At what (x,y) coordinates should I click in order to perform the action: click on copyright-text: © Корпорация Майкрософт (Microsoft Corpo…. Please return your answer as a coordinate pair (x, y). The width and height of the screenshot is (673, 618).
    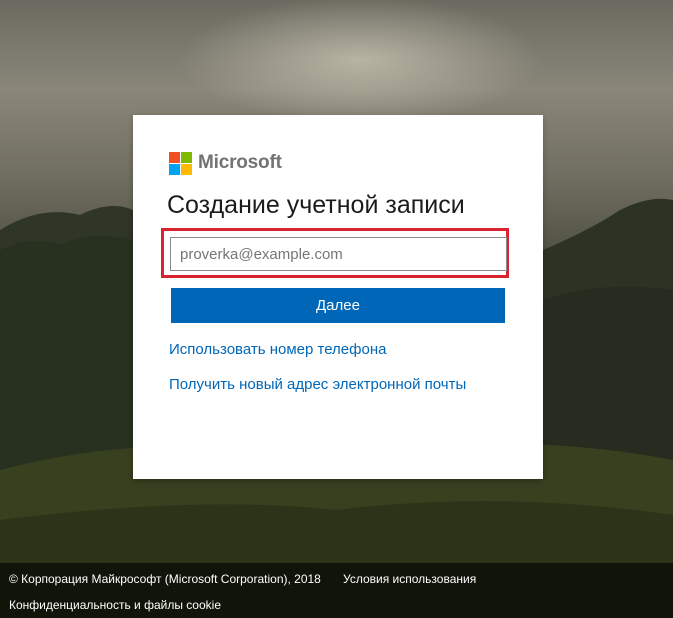
    Looking at the image, I should click on (165, 579).